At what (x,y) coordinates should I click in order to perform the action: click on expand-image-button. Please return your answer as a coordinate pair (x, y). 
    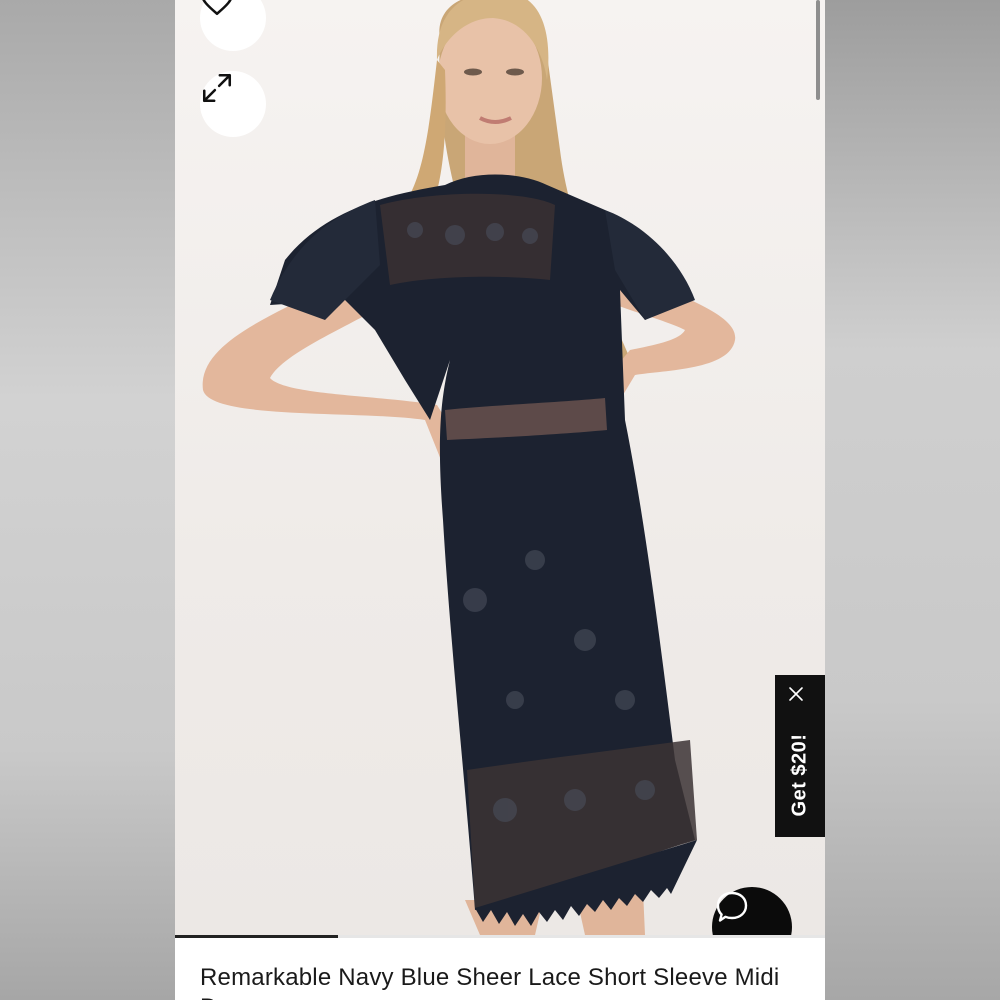
    Looking at the image, I should click on (233, 104).